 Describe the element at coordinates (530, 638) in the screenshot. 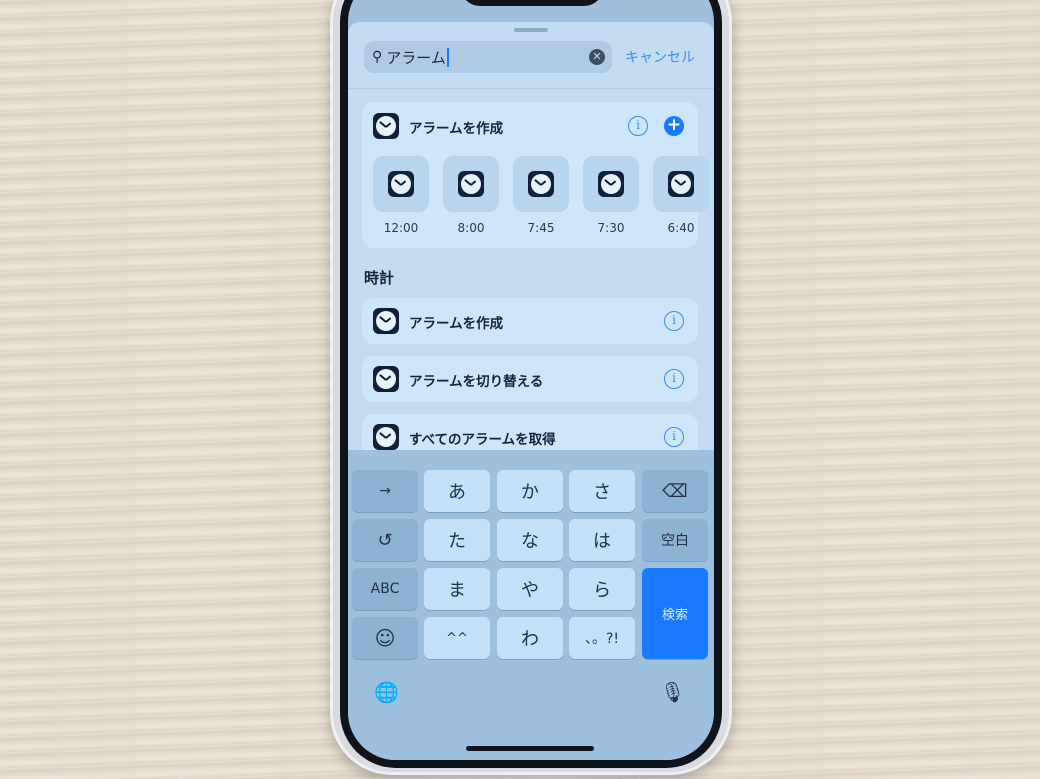

I see `key-wa: わ` at that location.